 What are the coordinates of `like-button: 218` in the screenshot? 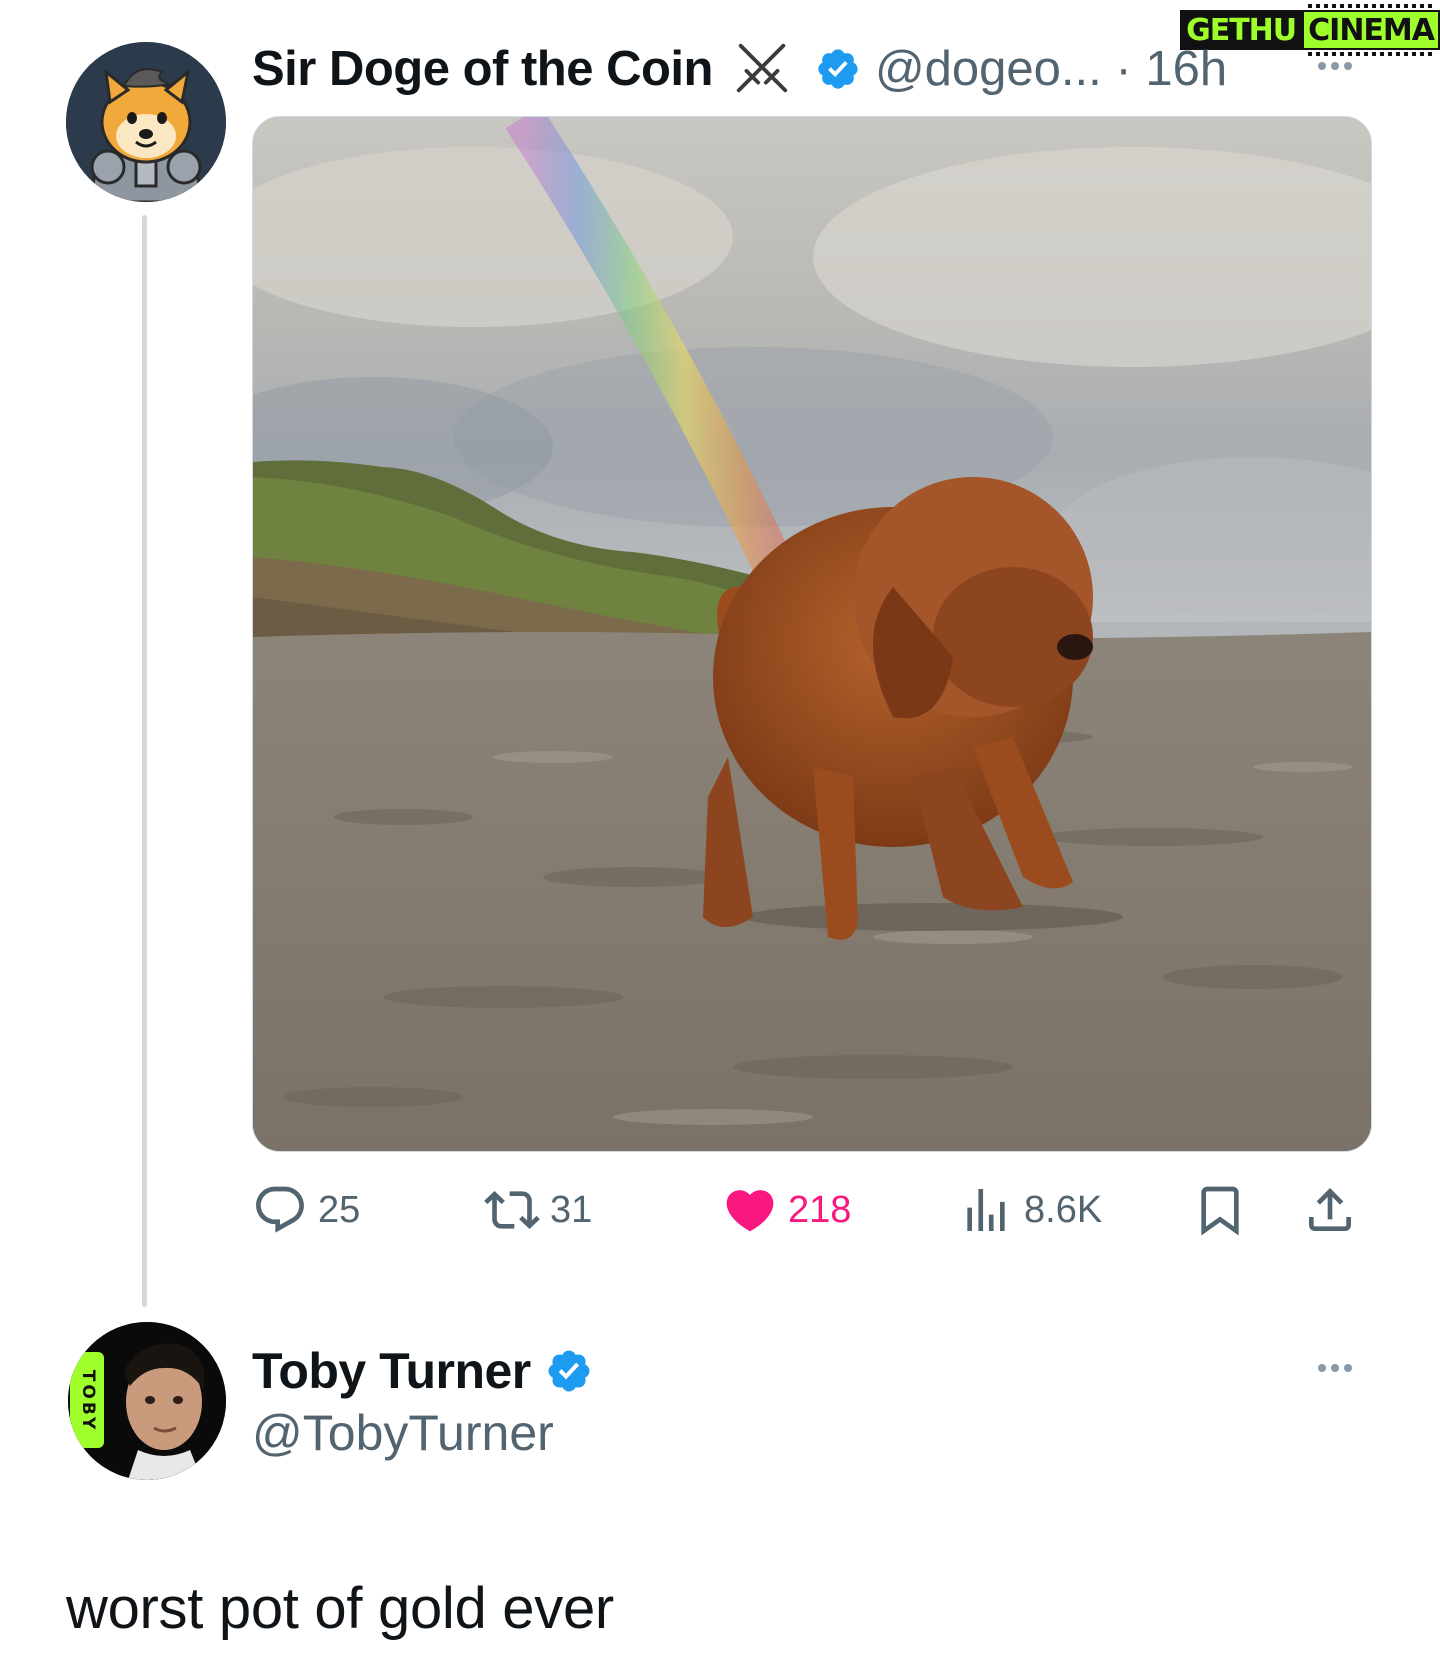 It's located at (786, 1210).